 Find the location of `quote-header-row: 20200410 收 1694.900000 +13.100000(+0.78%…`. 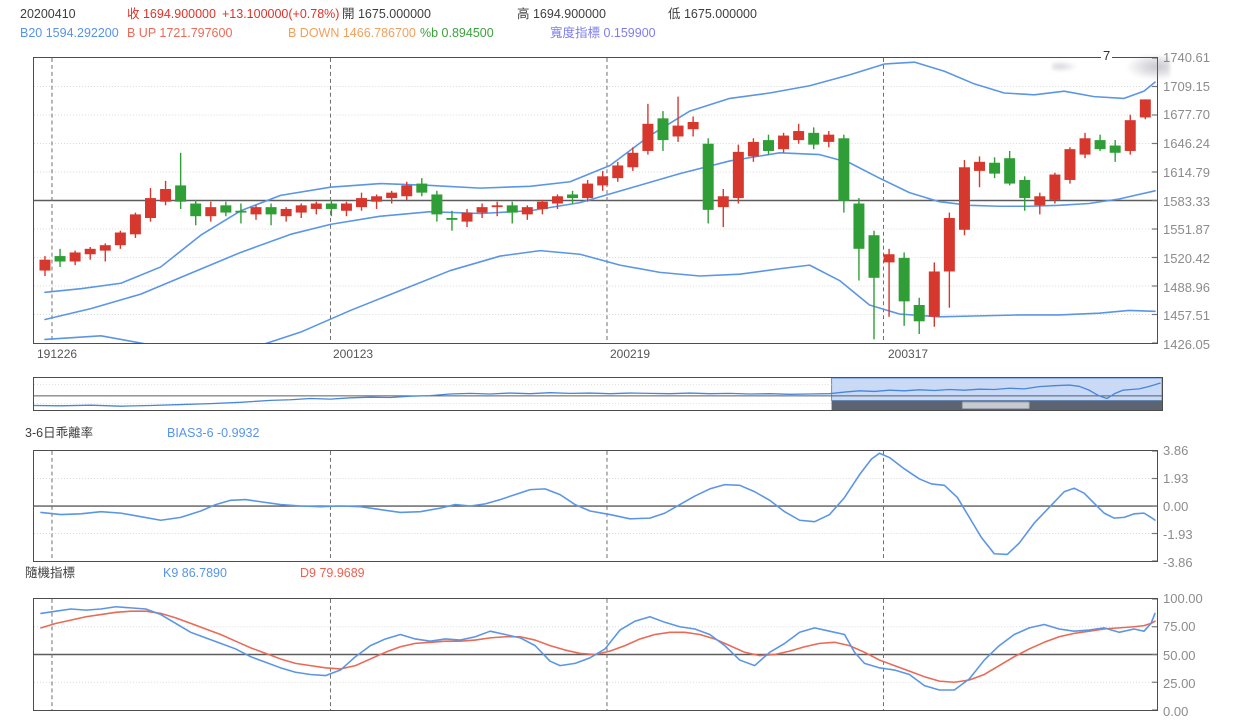

quote-header-row: 20200410 收 1694.900000 +13.100000(+0.78%… is located at coordinates (621, 14).